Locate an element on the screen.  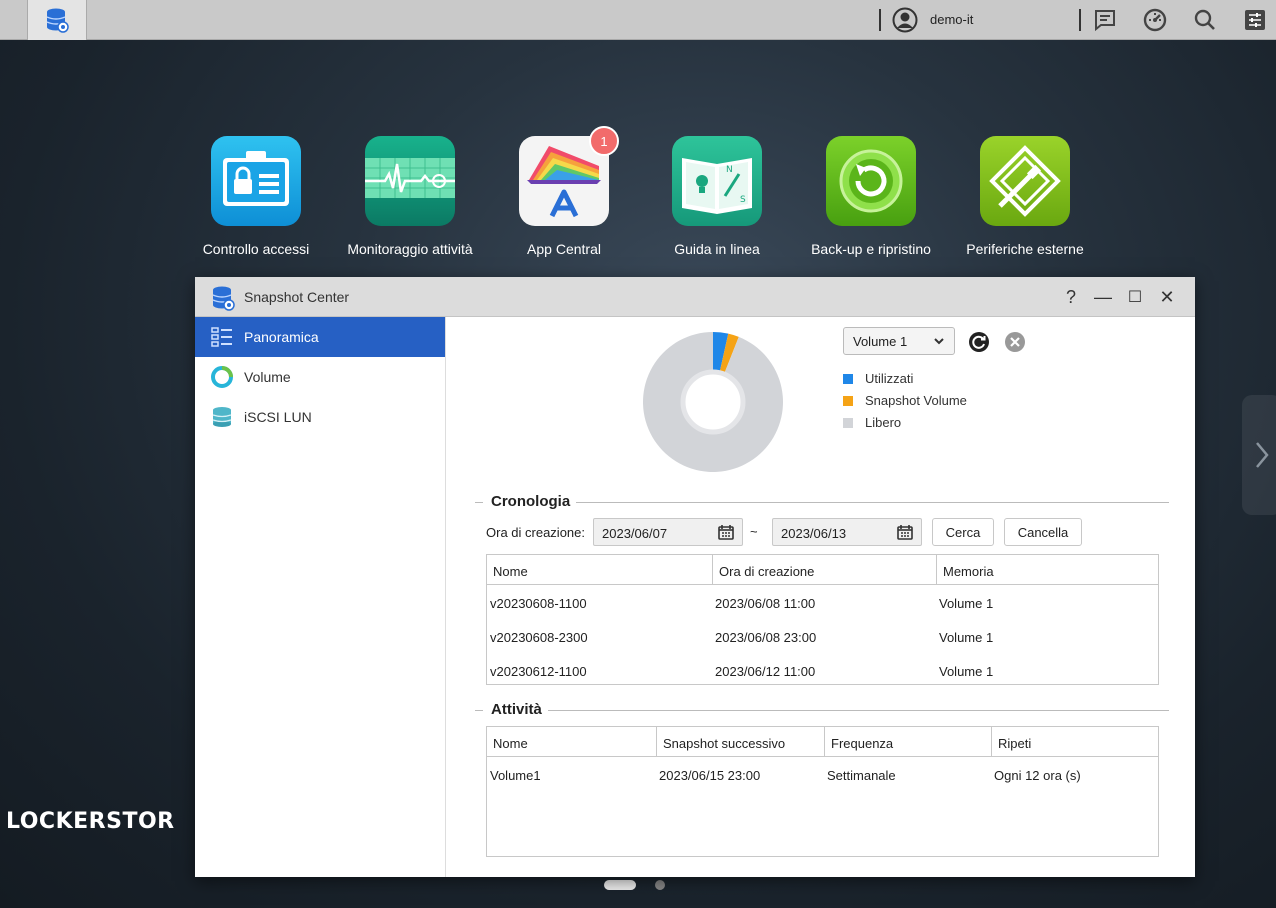
storage-usage-chart is located at coordinates (713, 402).